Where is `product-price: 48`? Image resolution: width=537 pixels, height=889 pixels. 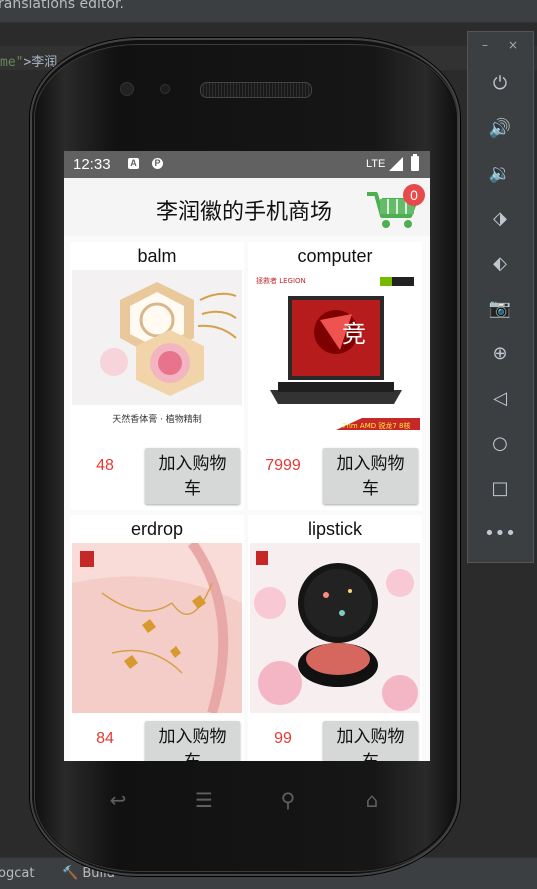
product-price: 48 is located at coordinates (105, 465).